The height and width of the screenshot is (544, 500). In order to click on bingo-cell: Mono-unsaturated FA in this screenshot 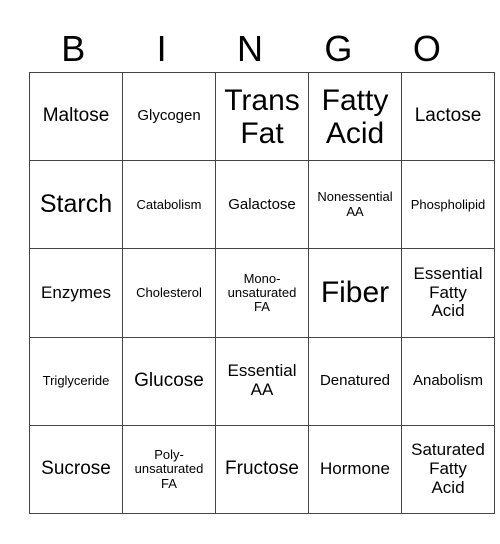, I will do `click(262, 293)`.